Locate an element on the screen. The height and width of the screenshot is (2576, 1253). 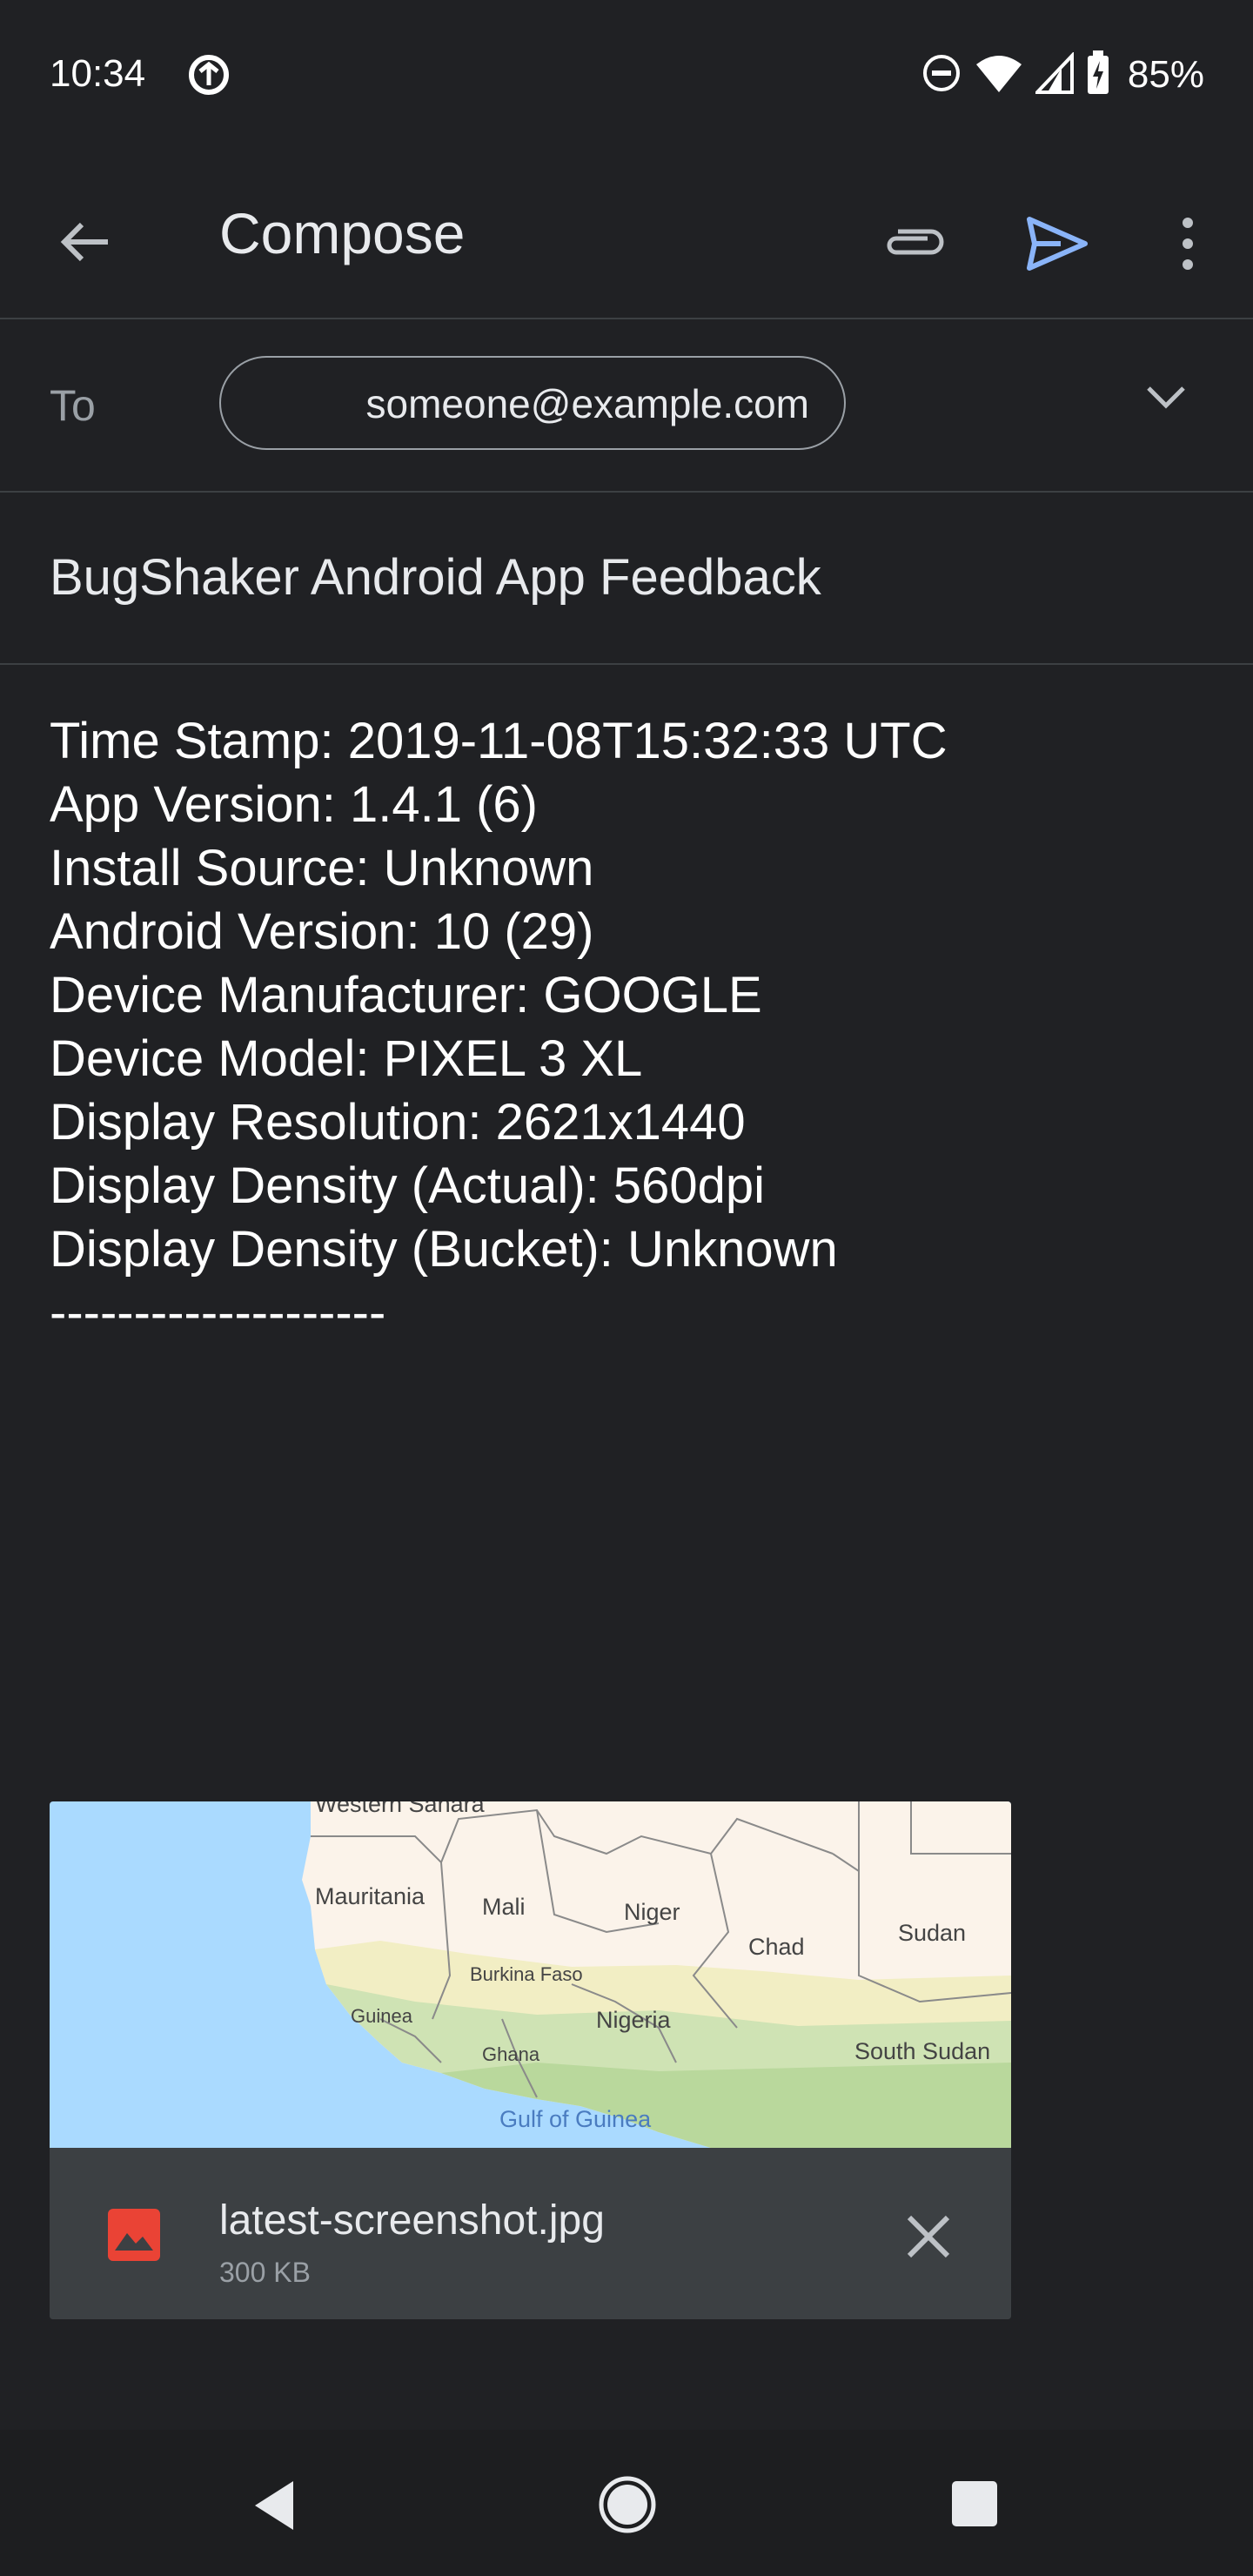
attach-button is located at coordinates (913, 242).